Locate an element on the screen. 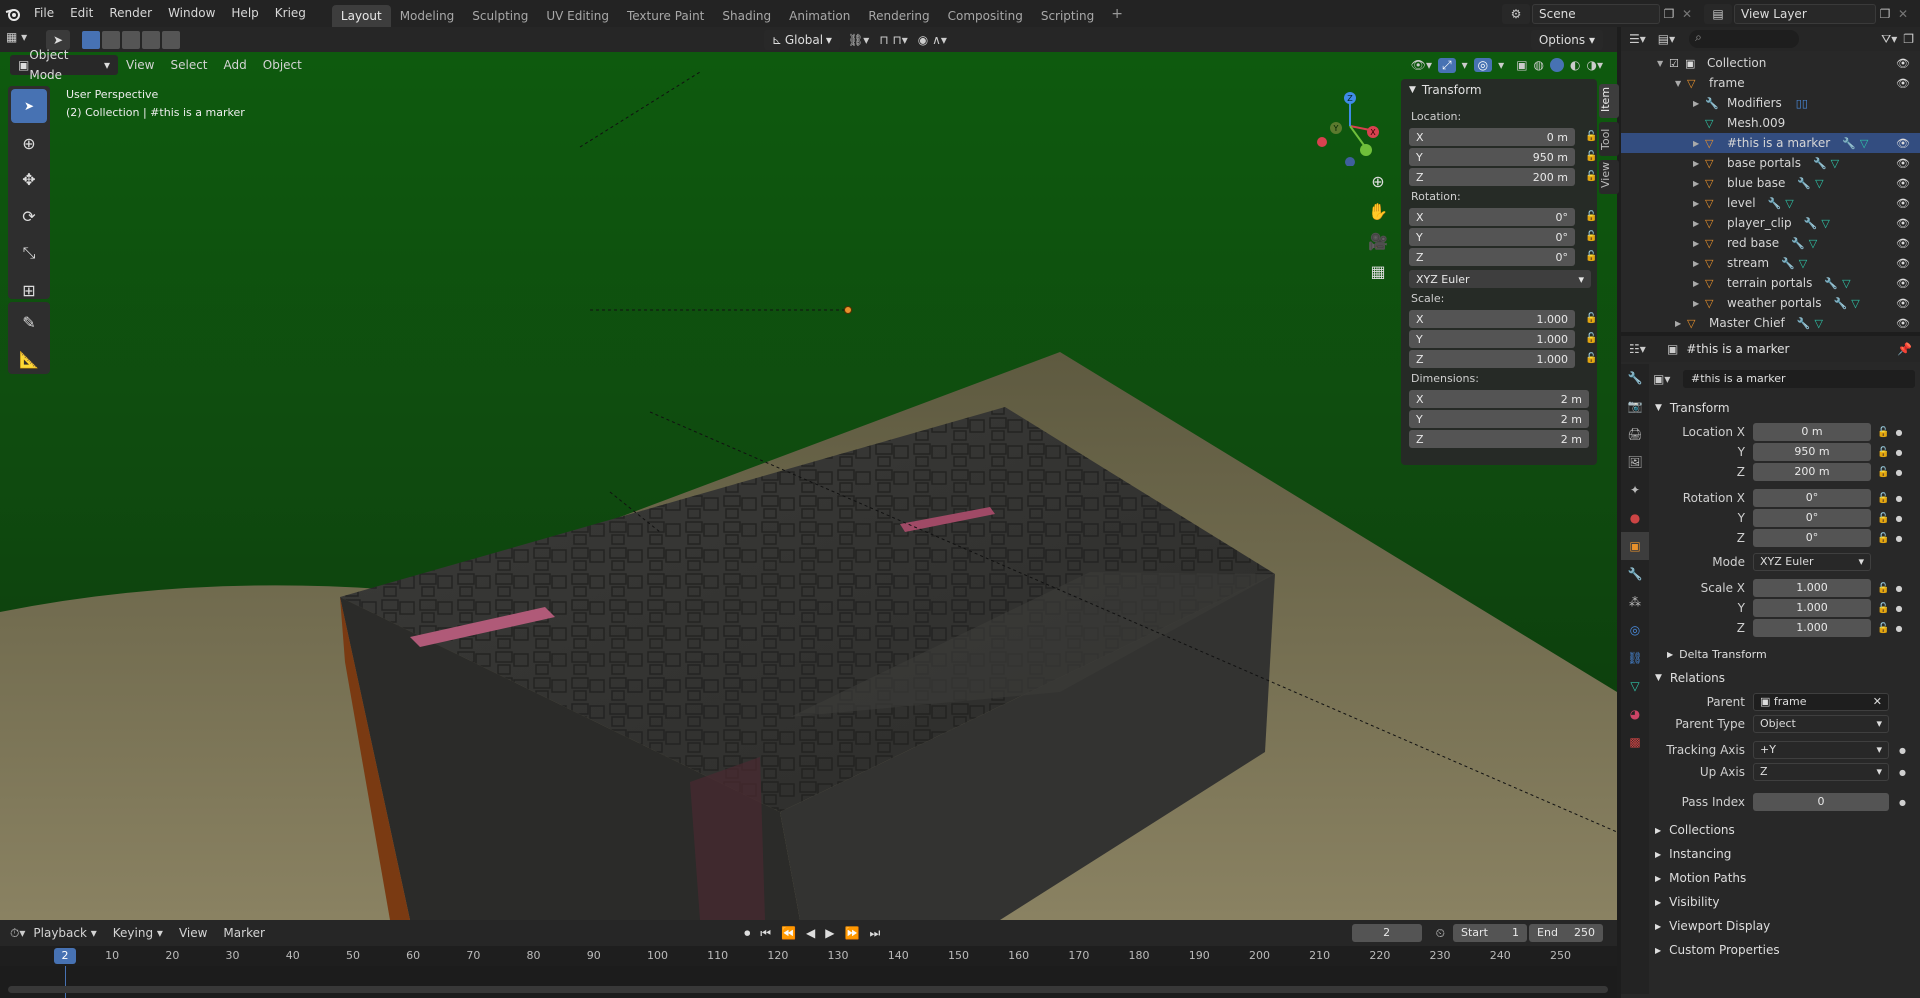 The width and height of the screenshot is (1920, 998). select-extend-icon is located at coordinates (111, 39).